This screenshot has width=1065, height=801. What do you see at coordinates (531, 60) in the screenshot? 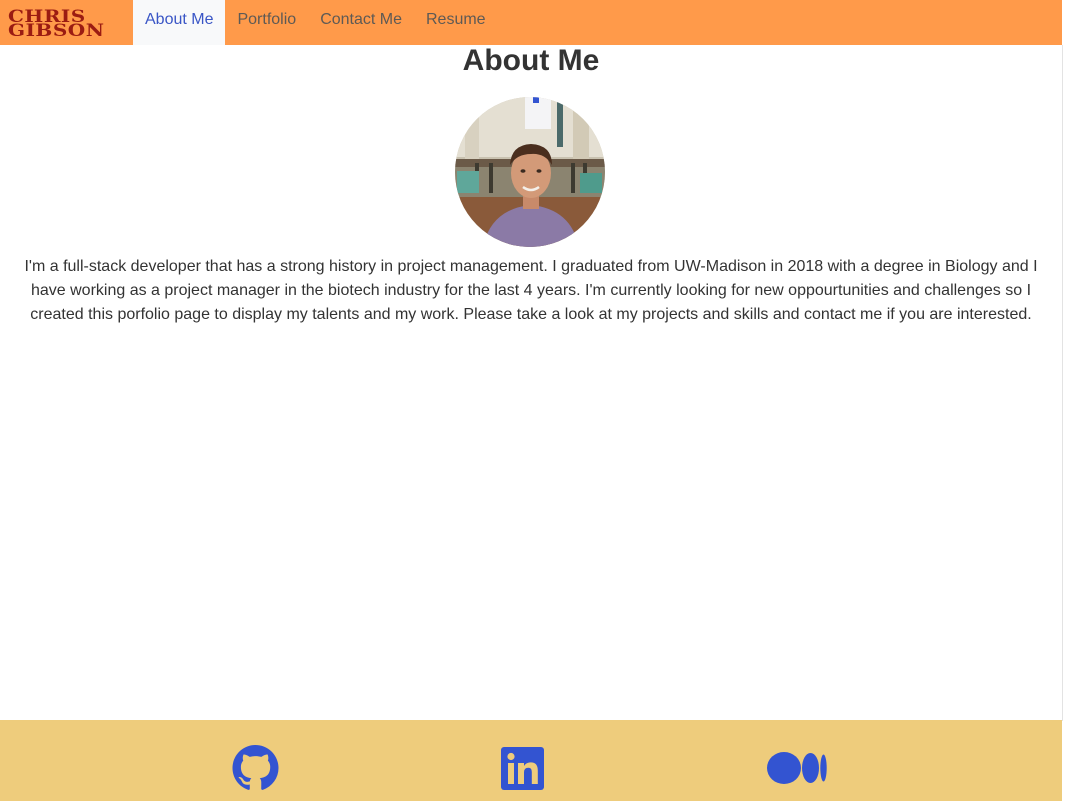
I see `page-title: About Me` at bounding box center [531, 60].